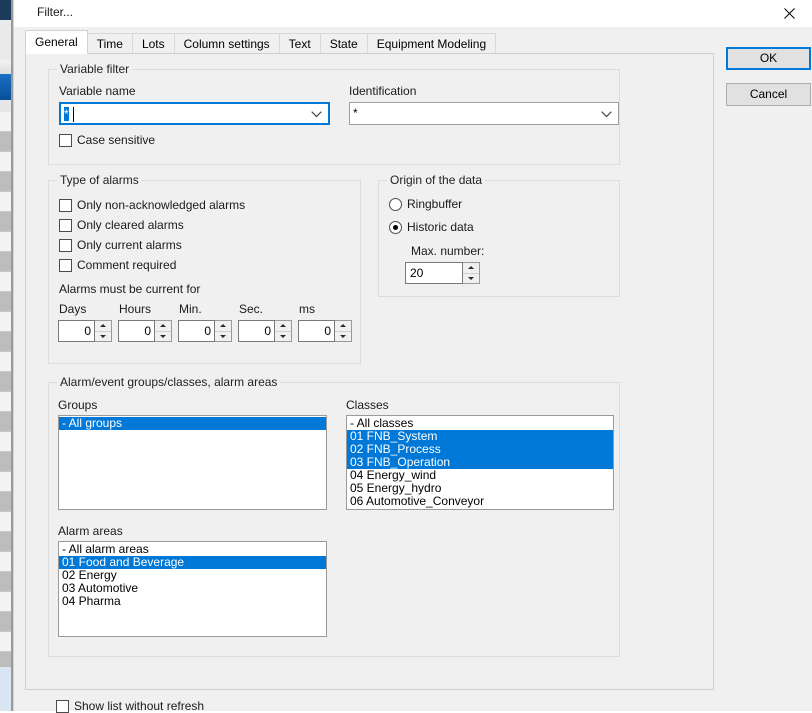  I want to click on minutes-value: 0, so click(196, 331).